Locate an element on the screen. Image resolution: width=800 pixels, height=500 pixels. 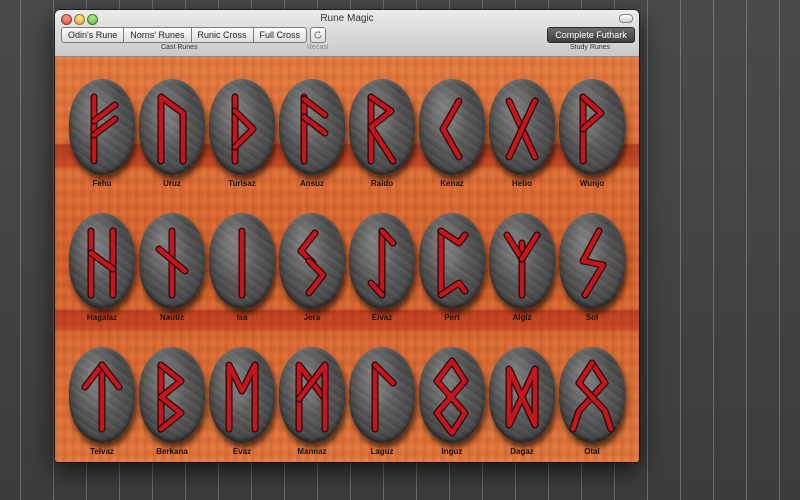
rune-stone-hebo is located at coordinates (522, 127).